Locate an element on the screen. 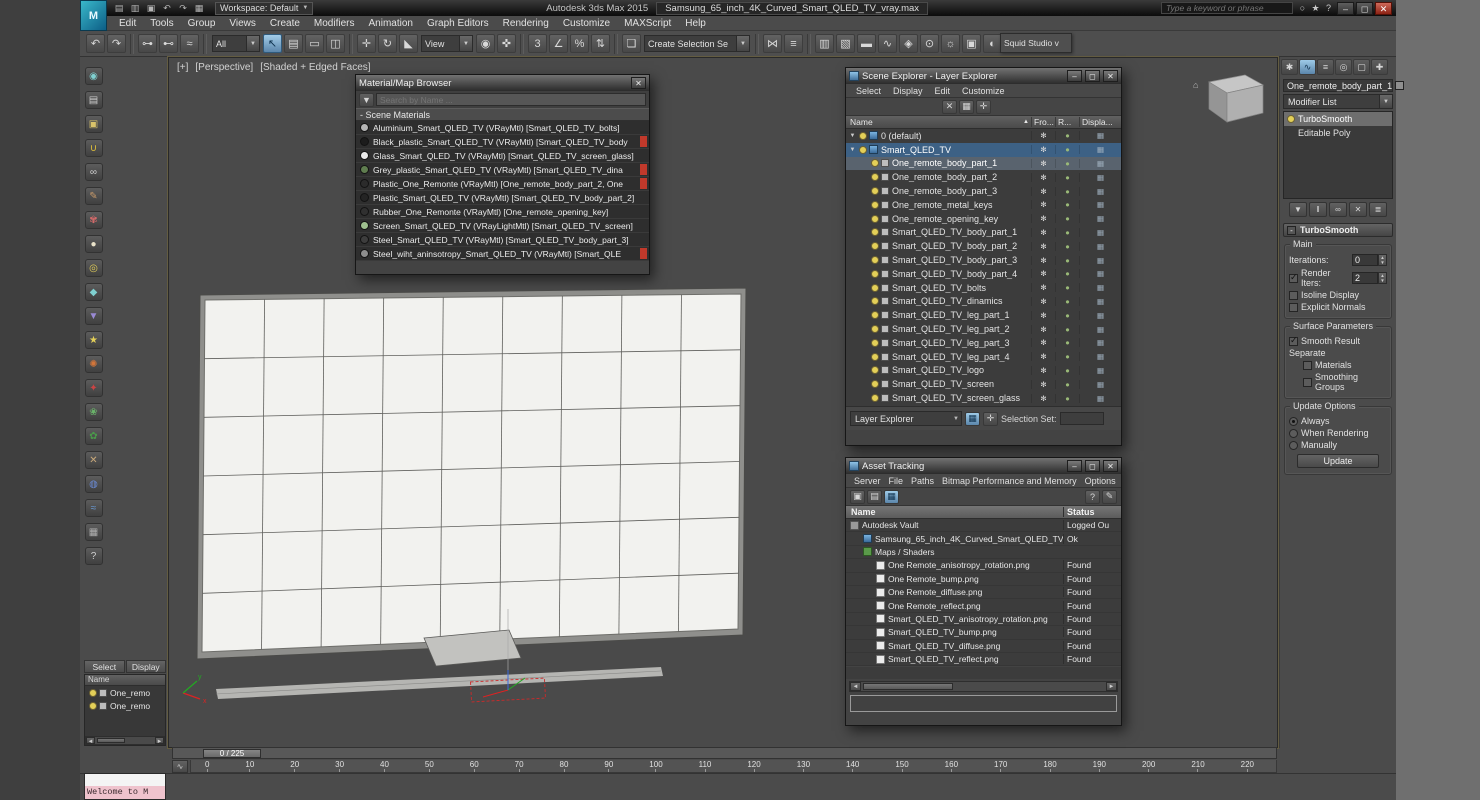 The image size is (1480, 800). mini-name-header: Name is located at coordinates (125, 680).